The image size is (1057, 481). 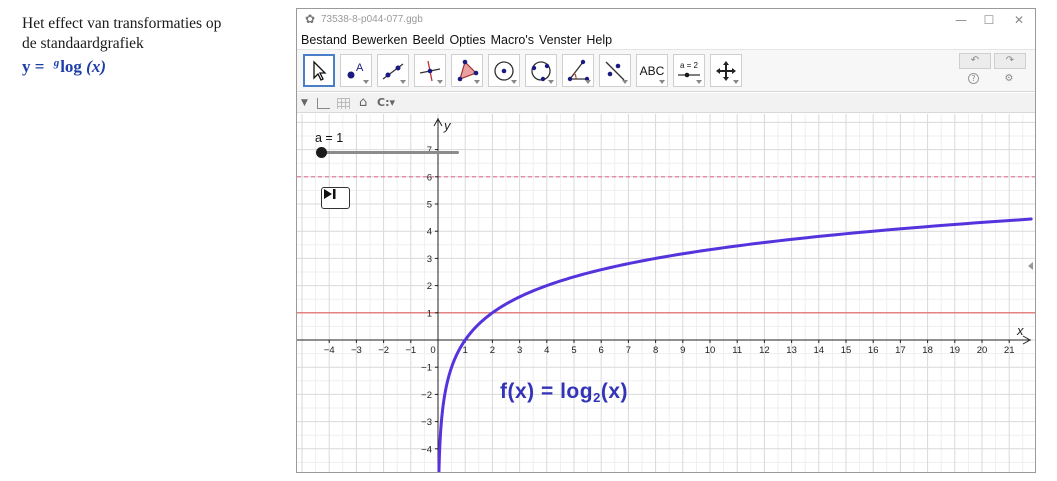 What do you see at coordinates (689, 65) in the screenshot?
I see `slider-tool-label: a = 2` at bounding box center [689, 65].